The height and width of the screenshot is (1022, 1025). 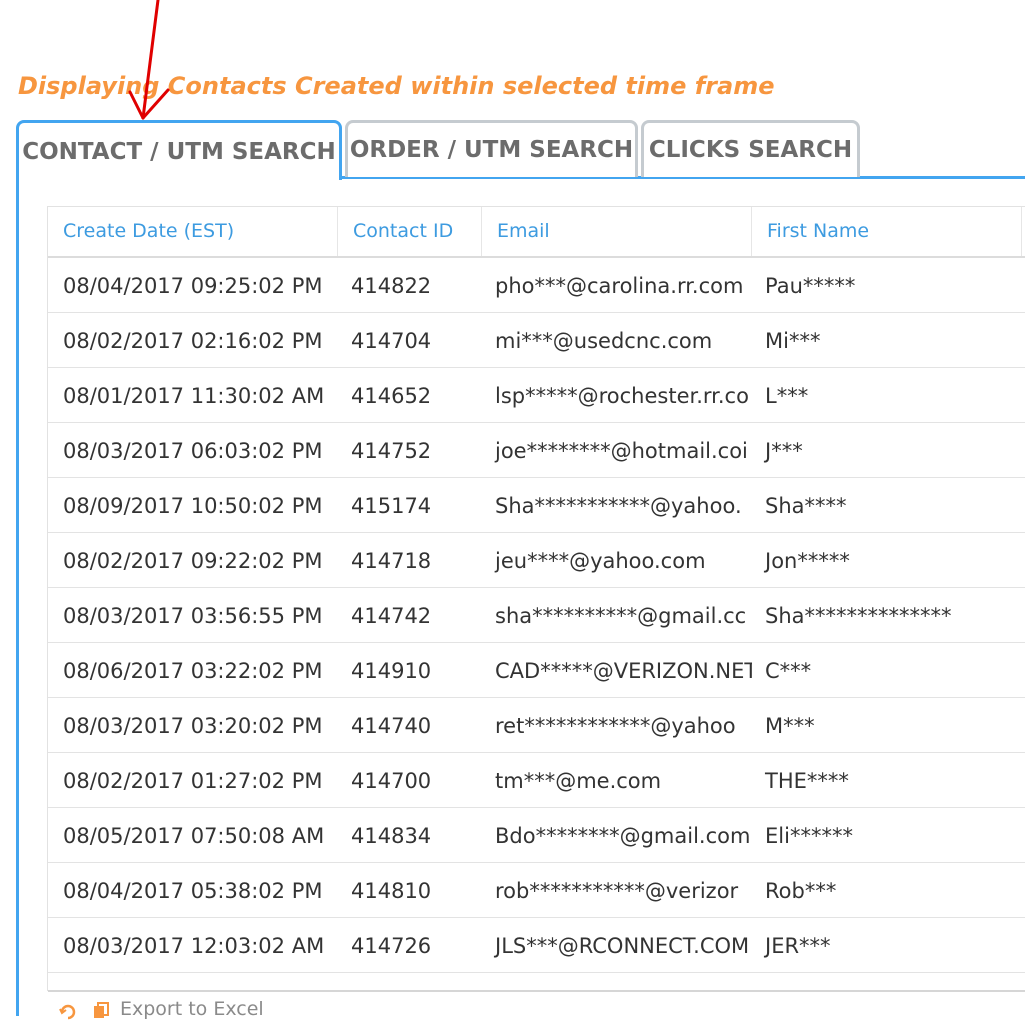 I want to click on cell-create-date: 08/05/2017 07:50:08 AM, so click(x=194, y=836).